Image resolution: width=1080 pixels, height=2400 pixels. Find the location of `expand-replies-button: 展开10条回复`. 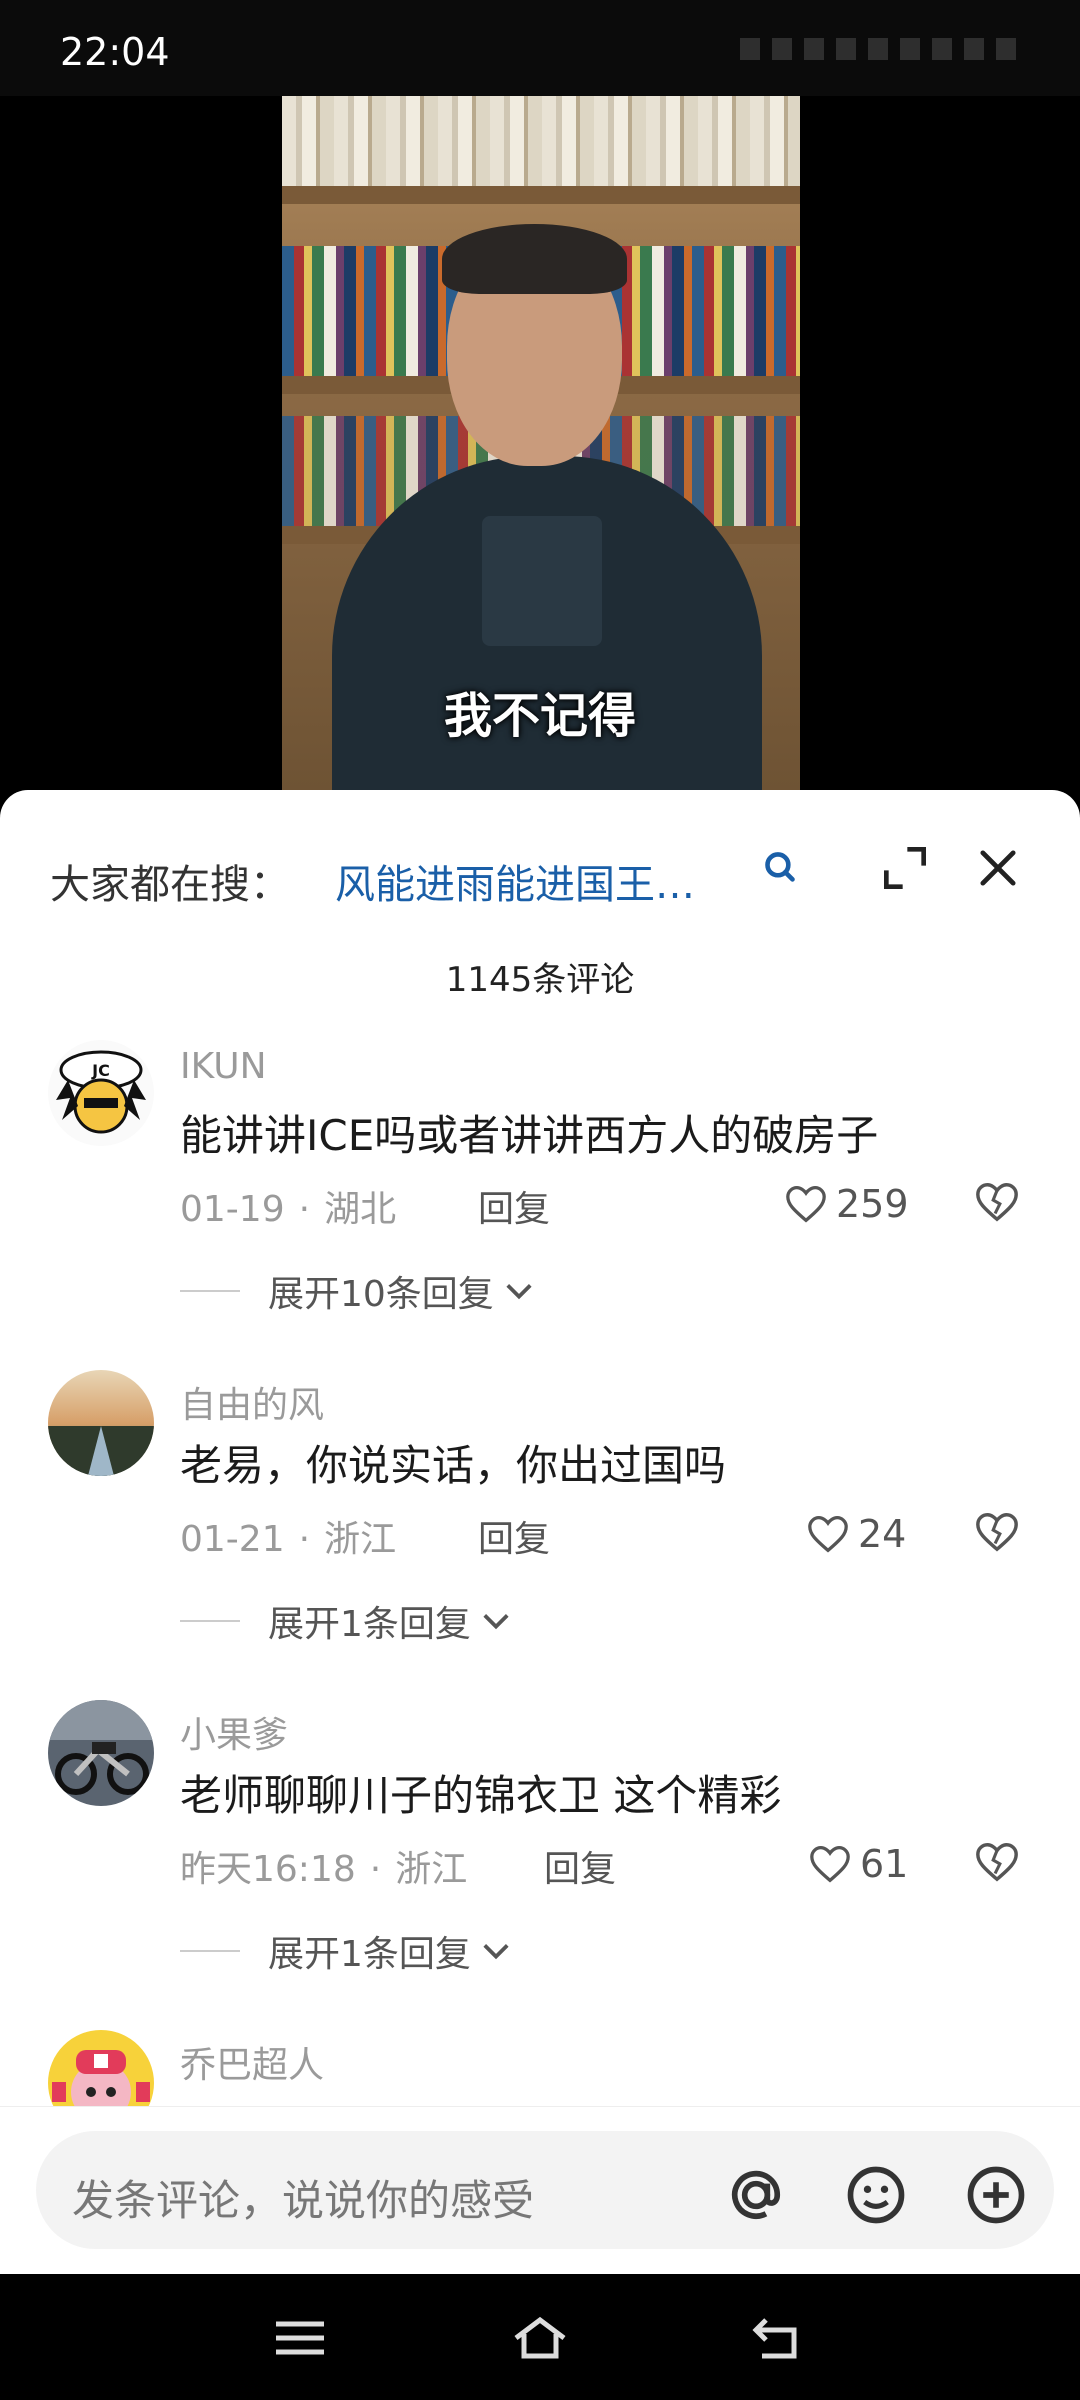

expand-replies-button: 展开10条回复 is located at coordinates (357, 1291).